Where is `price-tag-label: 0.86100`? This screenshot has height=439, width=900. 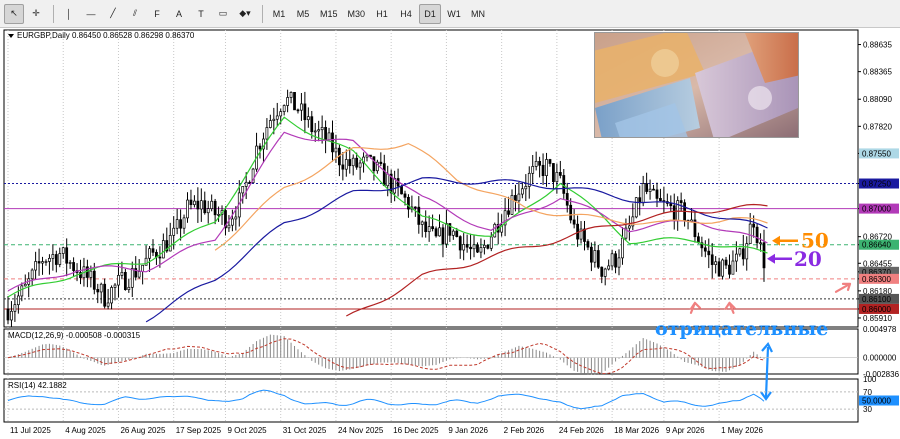
price-tag-label: 0.86100 is located at coordinates (876, 299).